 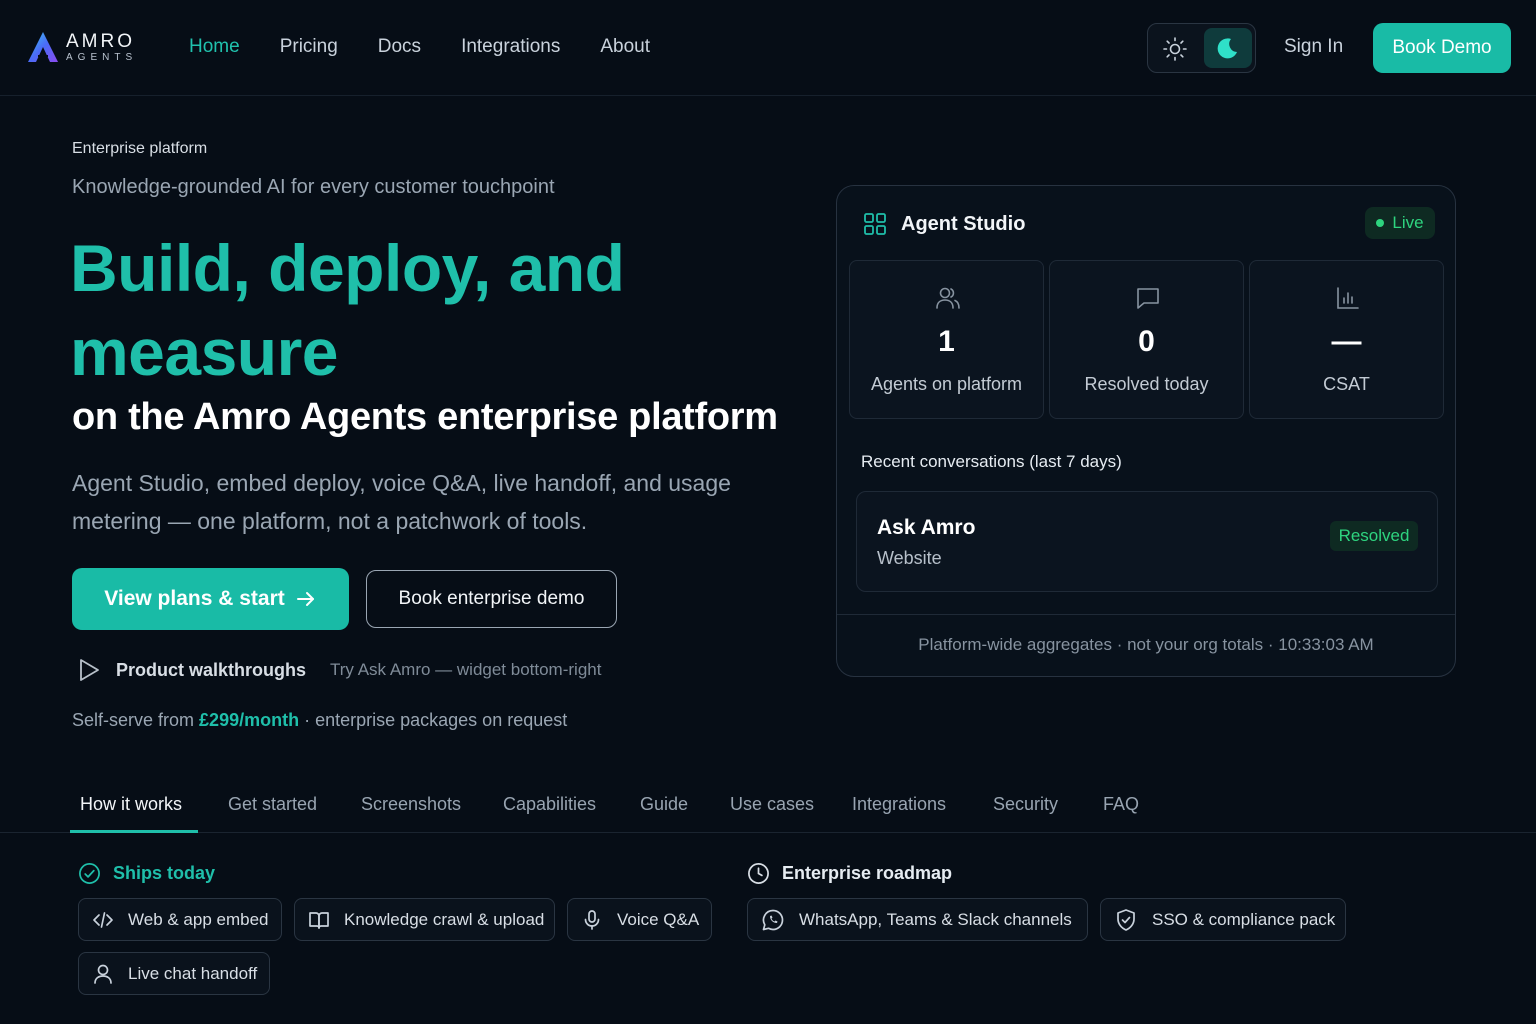 I want to click on feature-chip: Knowledge crawl & upload, so click(x=424, y=919).